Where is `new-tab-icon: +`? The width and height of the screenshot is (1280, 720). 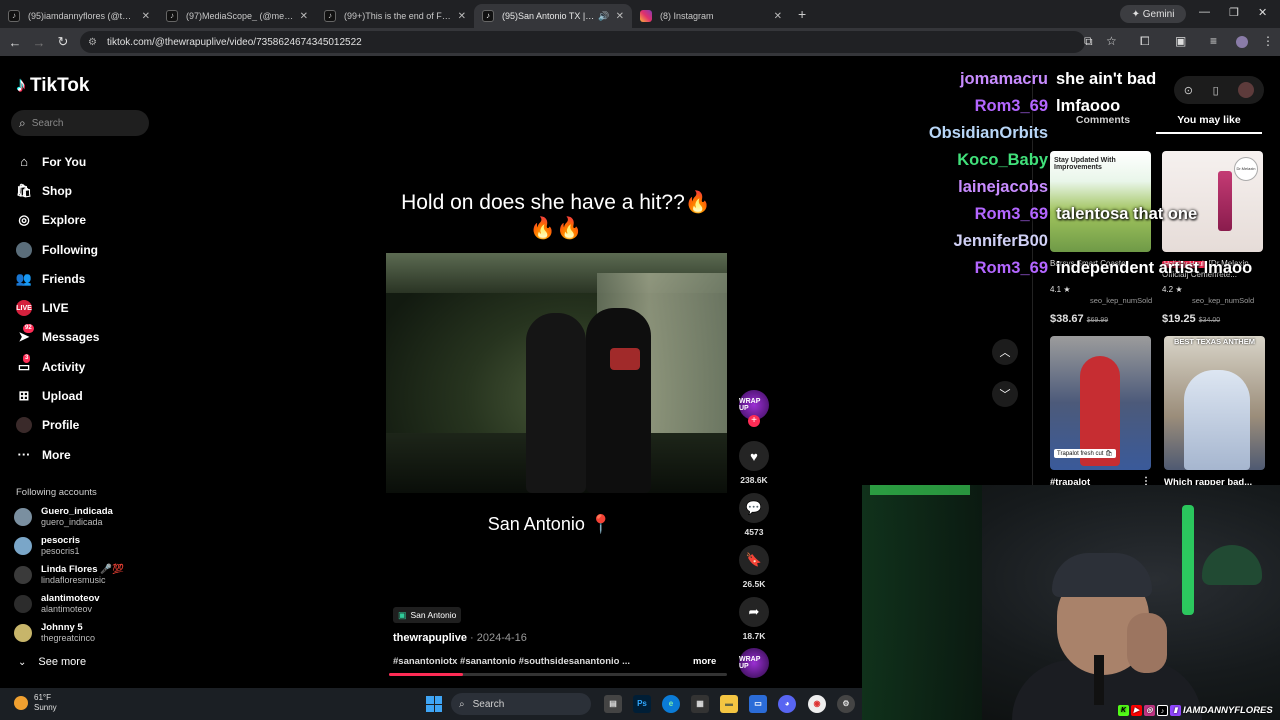 new-tab-icon: + is located at coordinates (802, 14).